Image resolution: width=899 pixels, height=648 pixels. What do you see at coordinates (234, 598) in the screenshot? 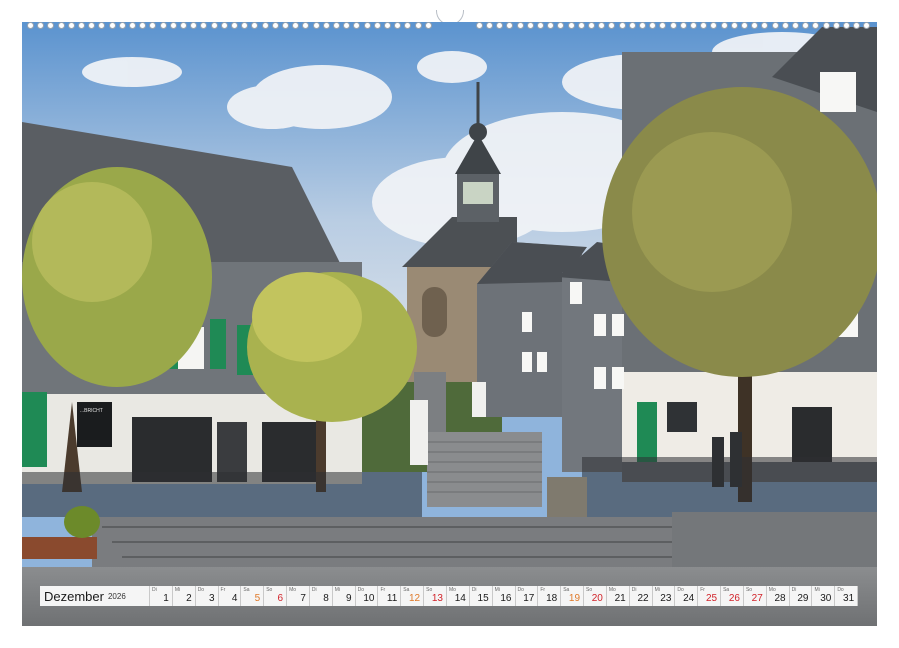
I see `day-number: 4` at bounding box center [234, 598].